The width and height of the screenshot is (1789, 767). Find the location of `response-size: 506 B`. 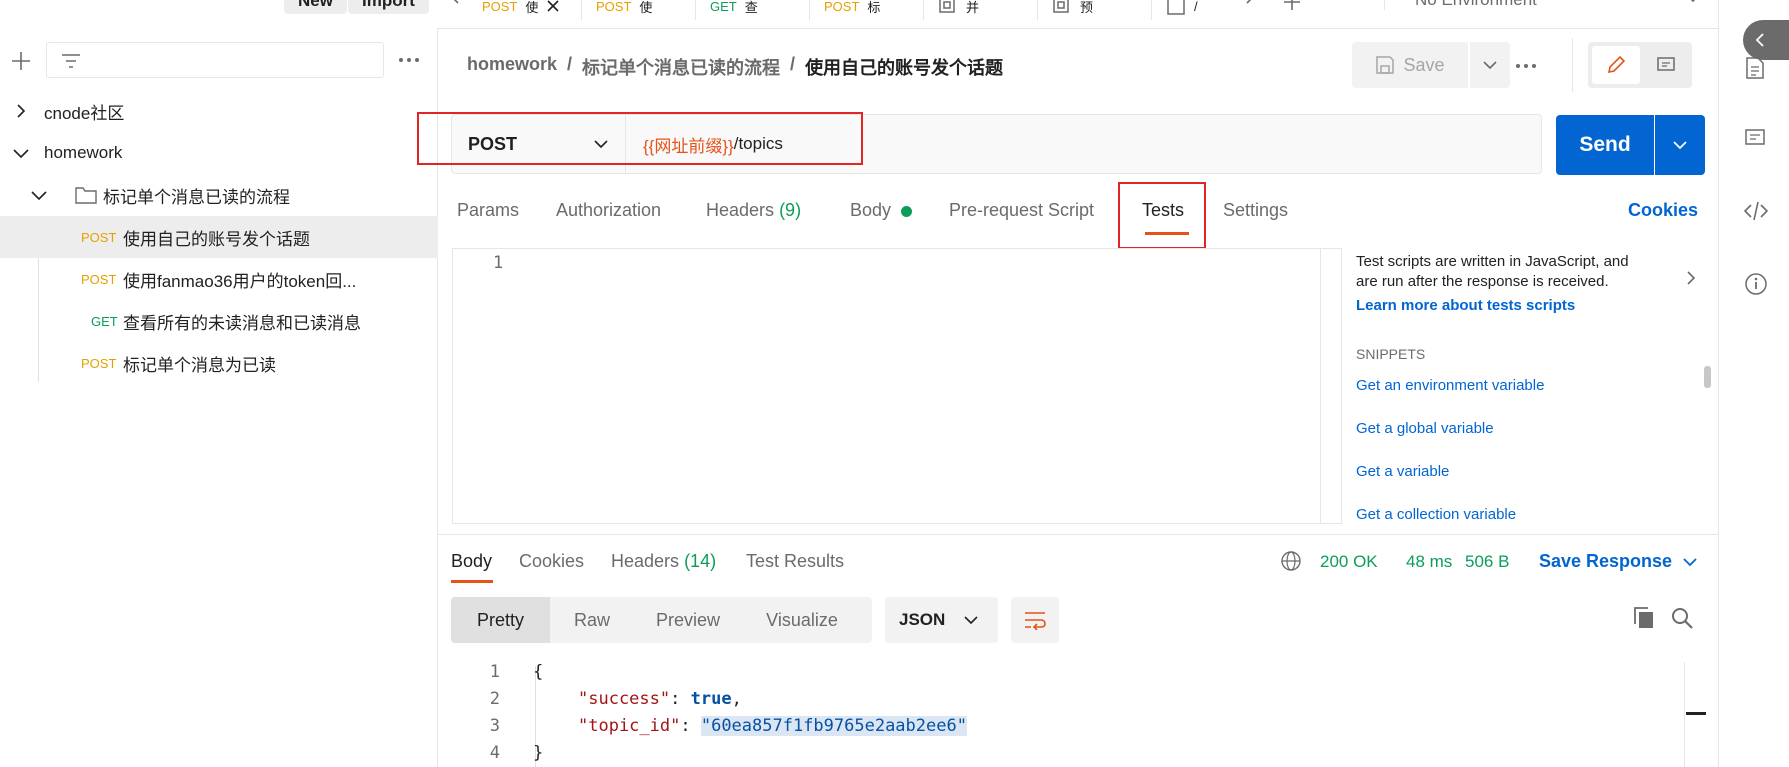

response-size: 506 B is located at coordinates (1487, 562).